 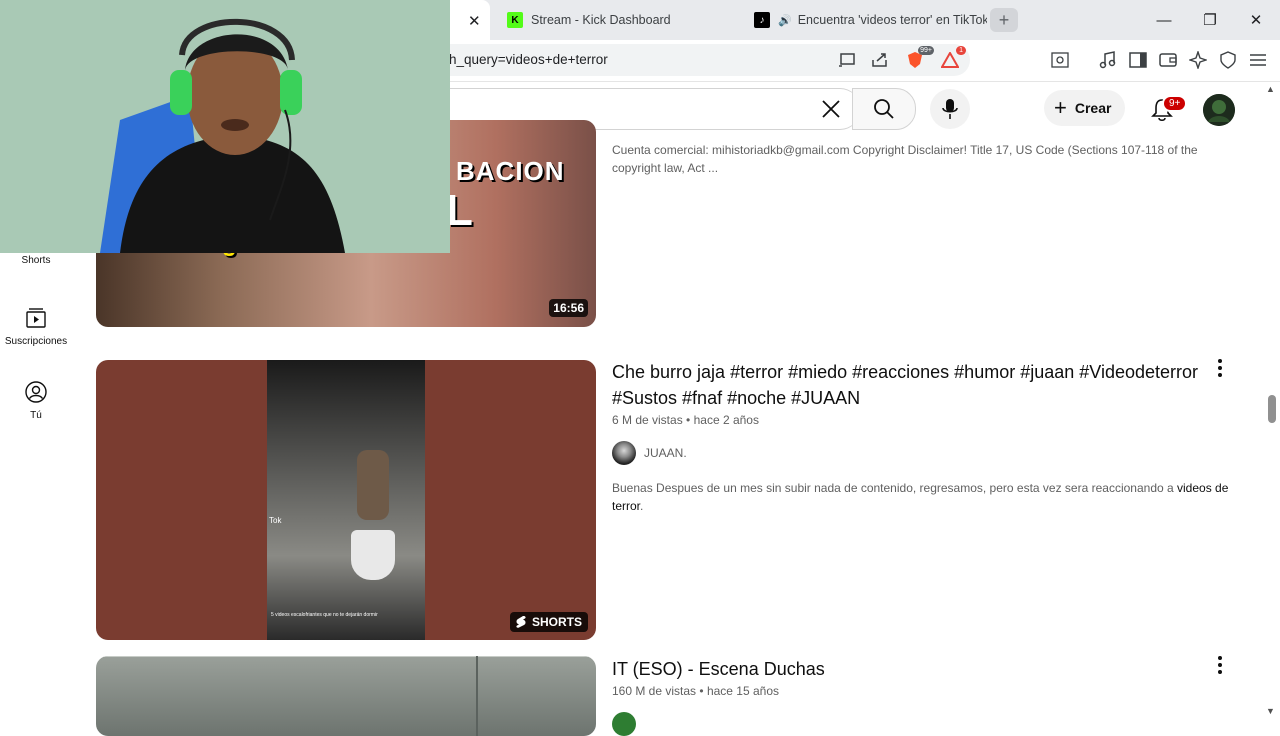 I want to click on guide-item-label: Suscripciones, so click(x=36, y=341).